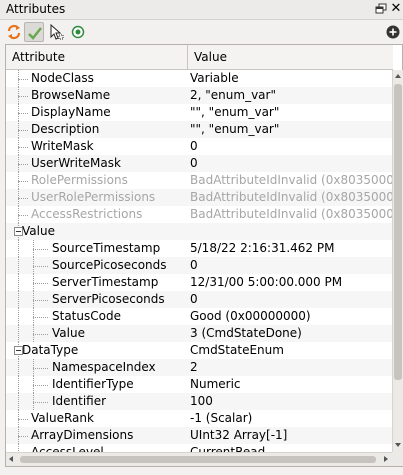  What do you see at coordinates (104, 367) in the screenshot?
I see `attribute-name: NamespaceIndex` at bounding box center [104, 367].